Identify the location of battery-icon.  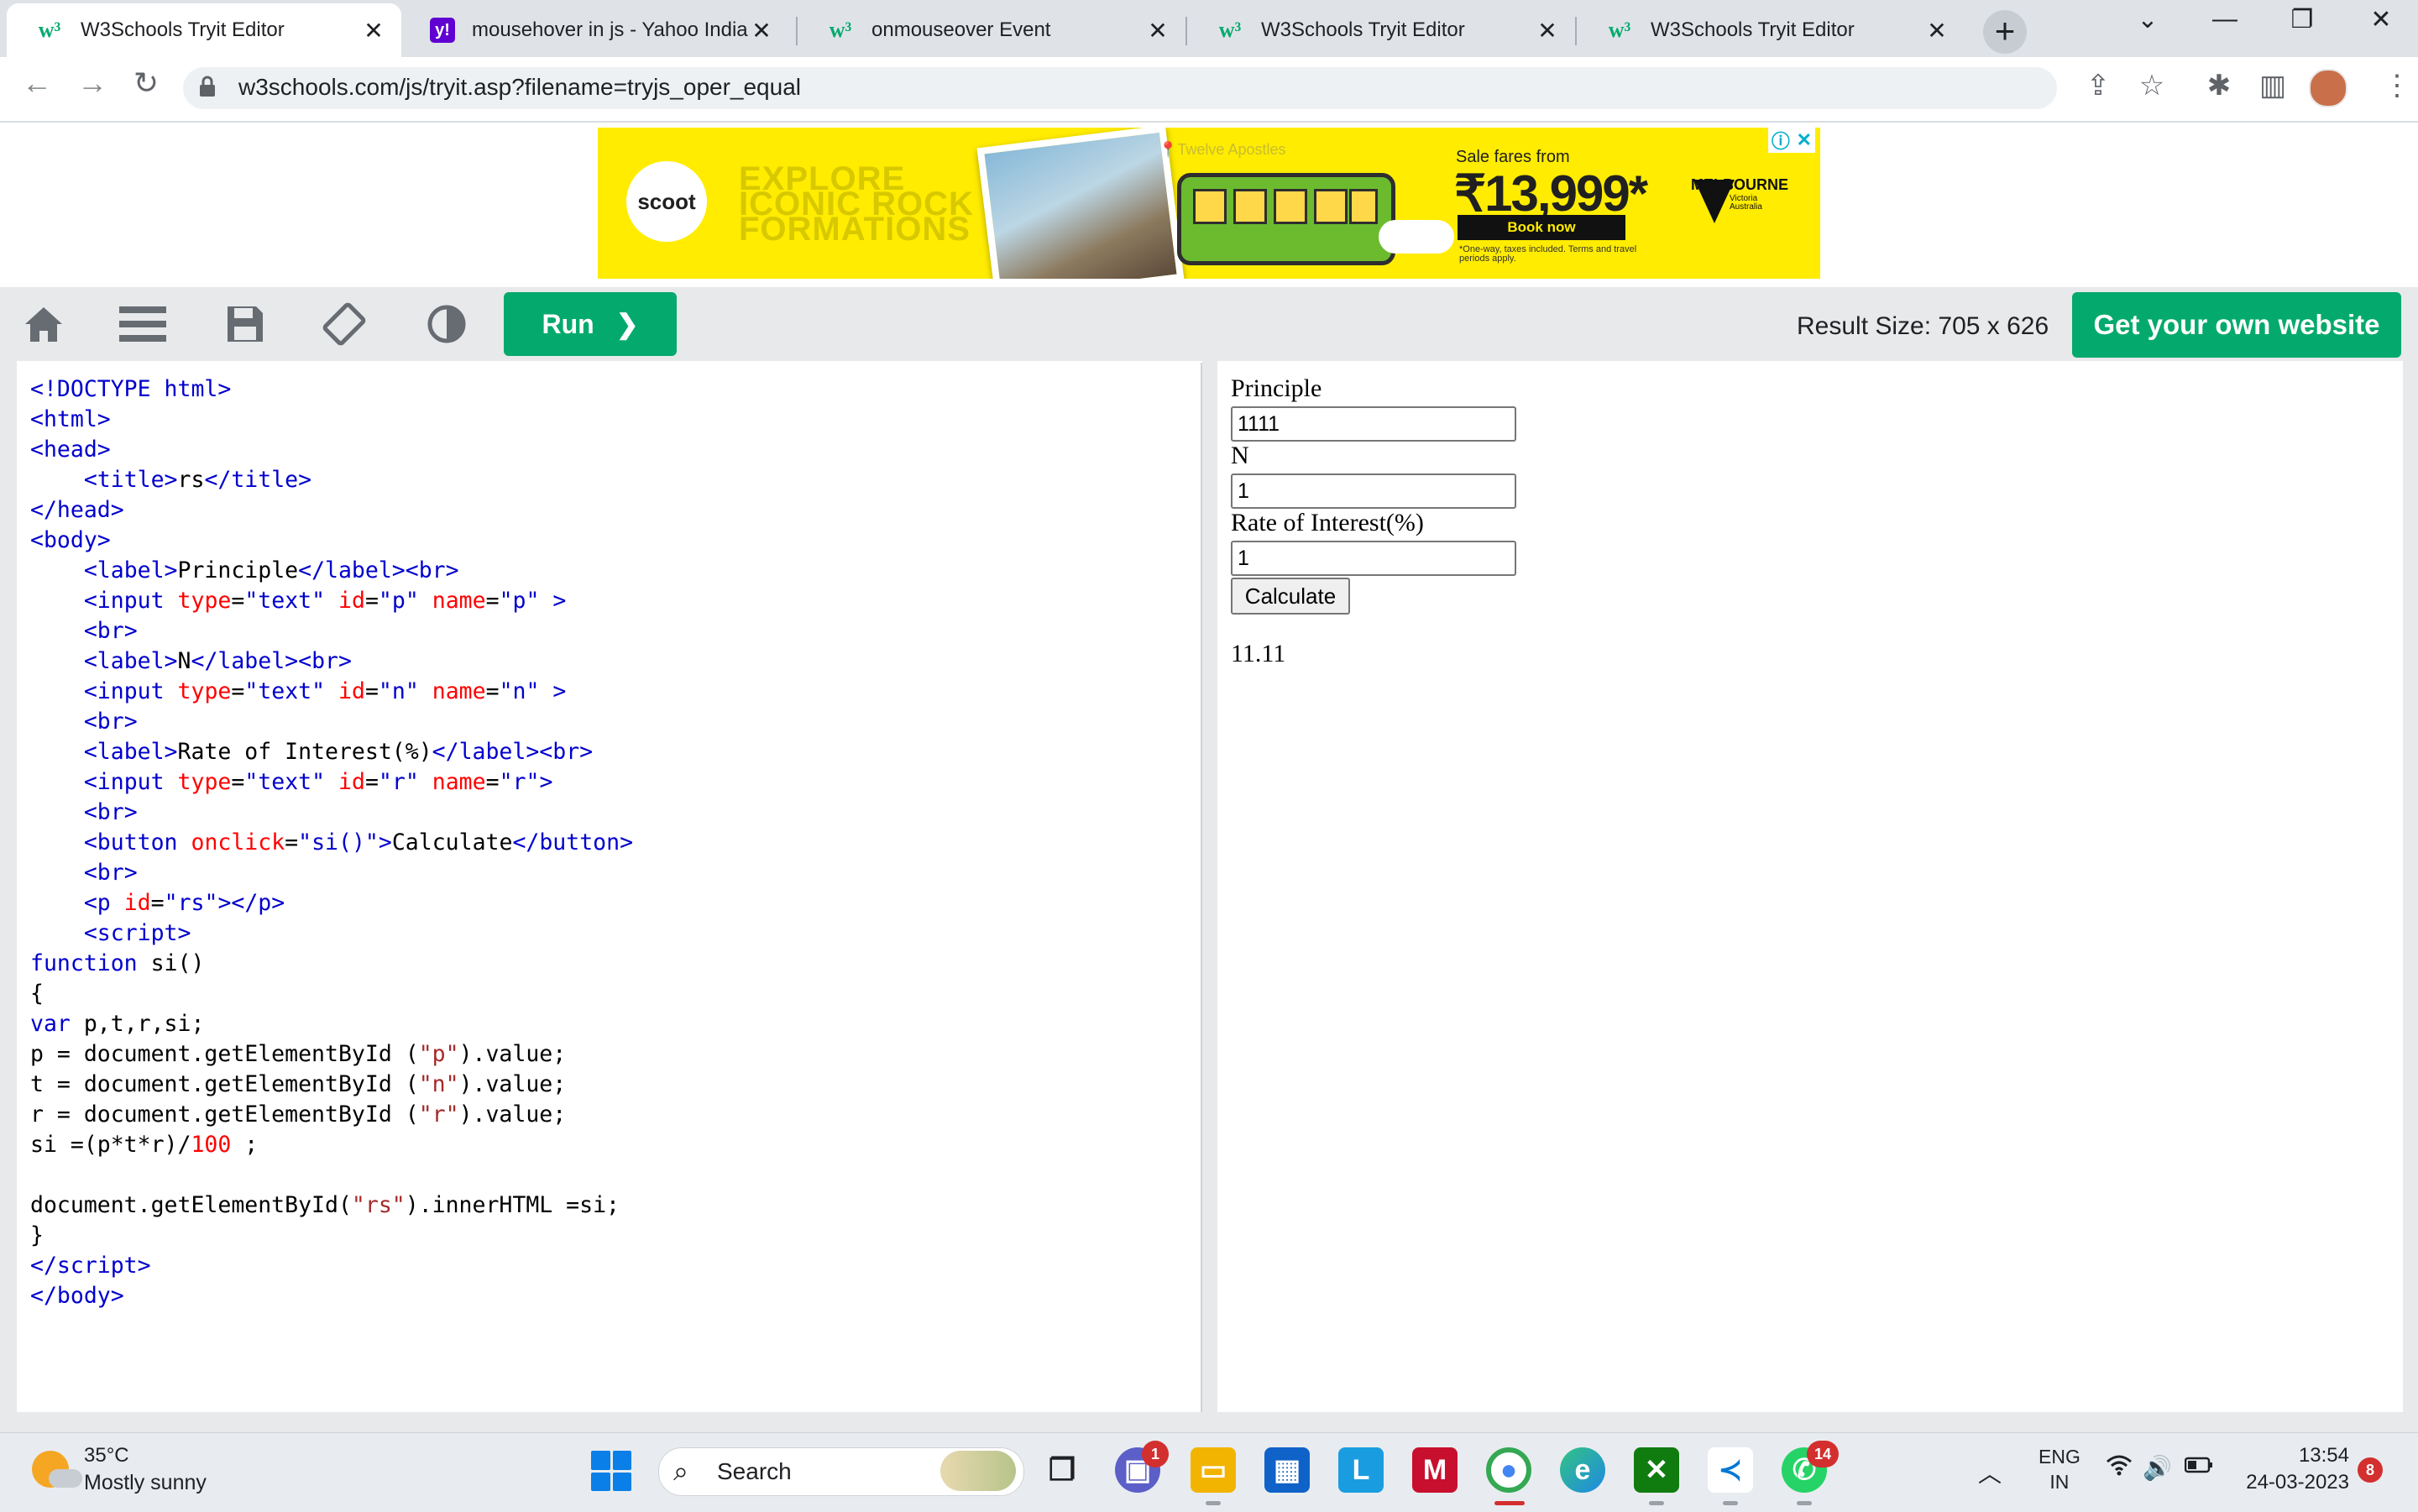
(2198, 1468).